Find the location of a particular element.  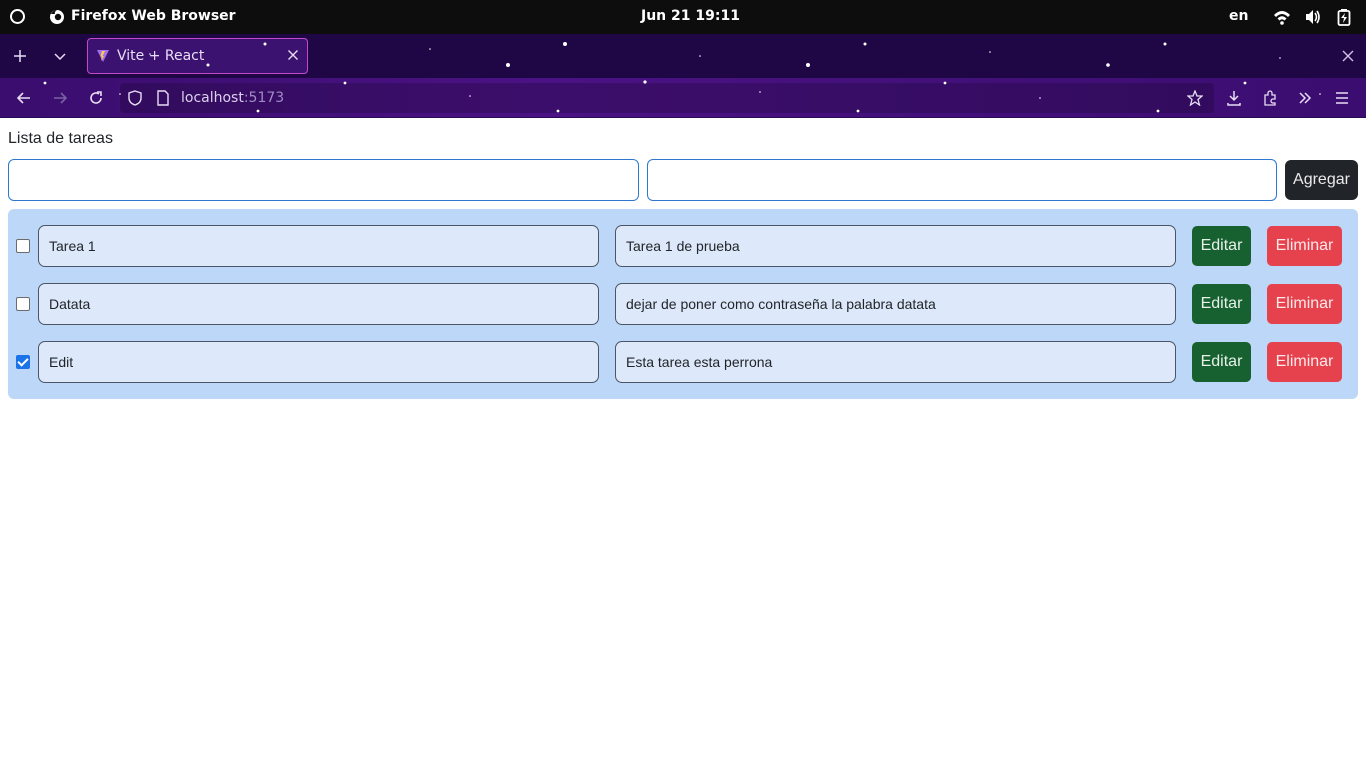

new-tab-button is located at coordinates (20, 56).